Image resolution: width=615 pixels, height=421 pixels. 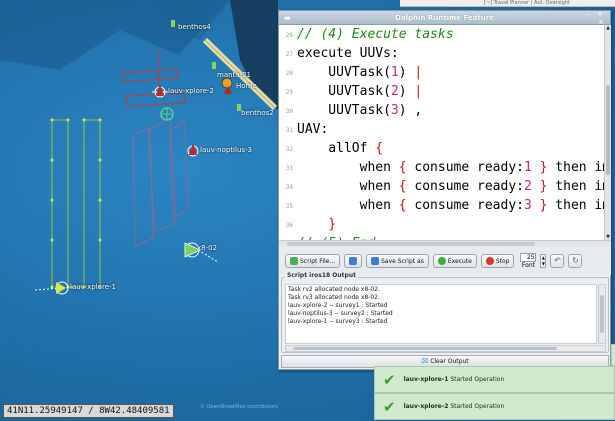 I want to click on map-credit: © OpenStreetMap contributors, so click(x=239, y=407).